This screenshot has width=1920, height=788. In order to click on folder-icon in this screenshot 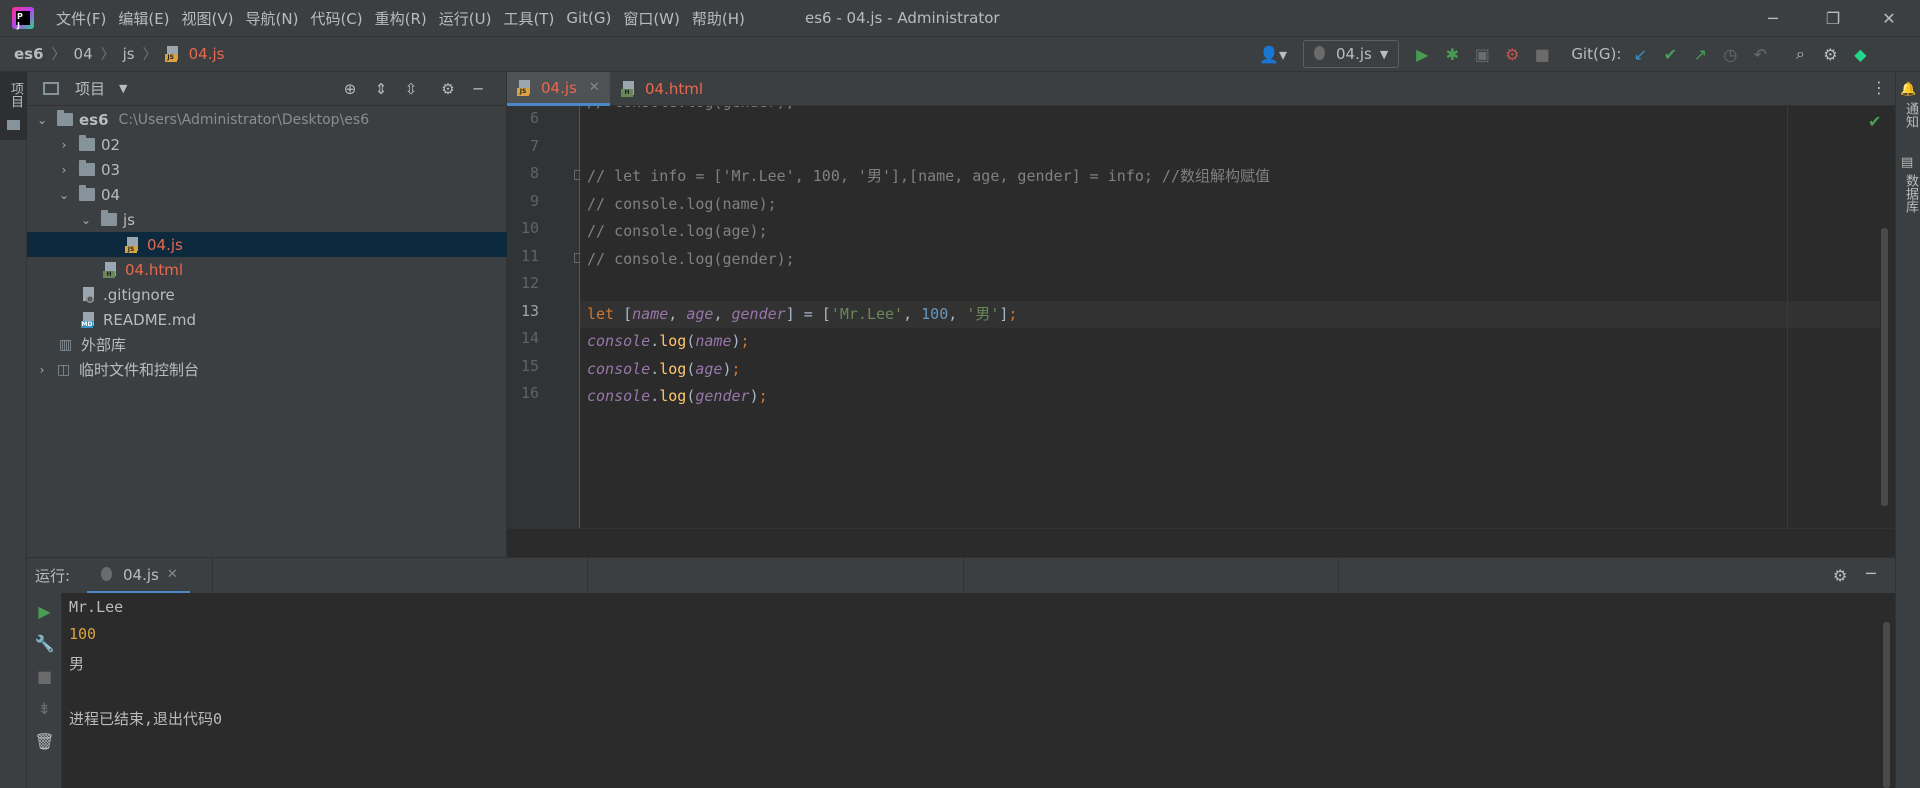, I will do `click(87, 193)`.